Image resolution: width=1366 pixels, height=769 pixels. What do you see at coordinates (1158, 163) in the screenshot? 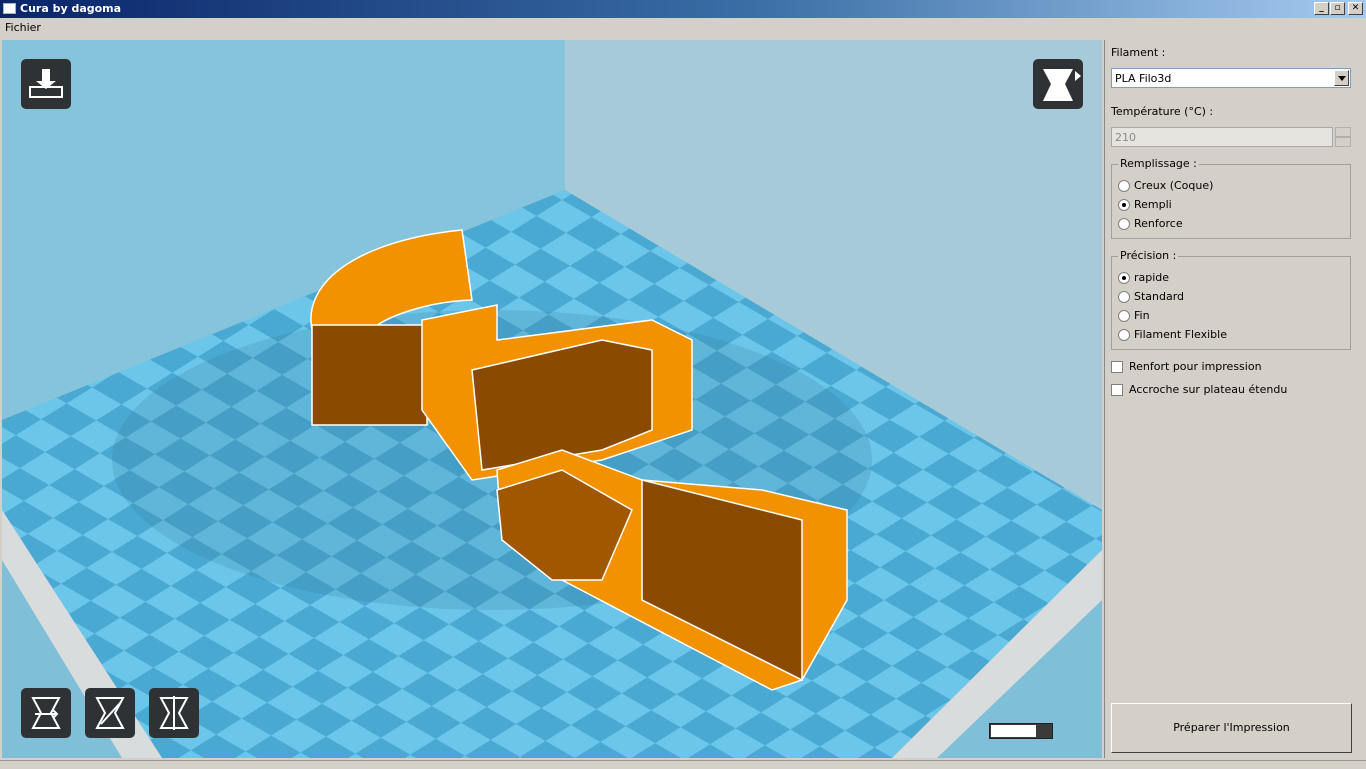
I see `infill-title: Remplissage :` at bounding box center [1158, 163].